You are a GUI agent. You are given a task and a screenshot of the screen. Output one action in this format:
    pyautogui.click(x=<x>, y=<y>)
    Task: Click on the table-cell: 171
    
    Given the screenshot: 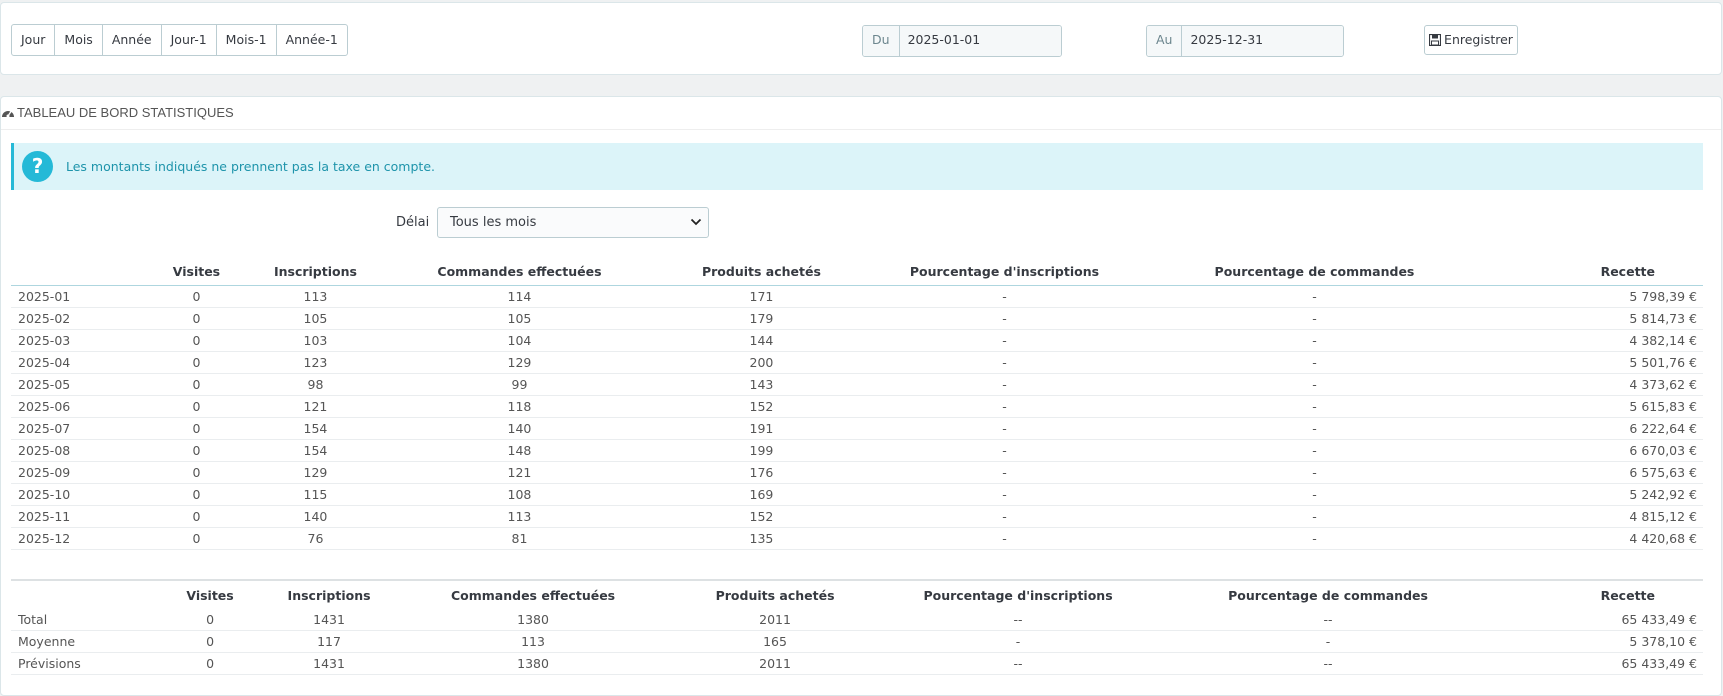 What is the action you would take?
    pyautogui.click(x=761, y=296)
    